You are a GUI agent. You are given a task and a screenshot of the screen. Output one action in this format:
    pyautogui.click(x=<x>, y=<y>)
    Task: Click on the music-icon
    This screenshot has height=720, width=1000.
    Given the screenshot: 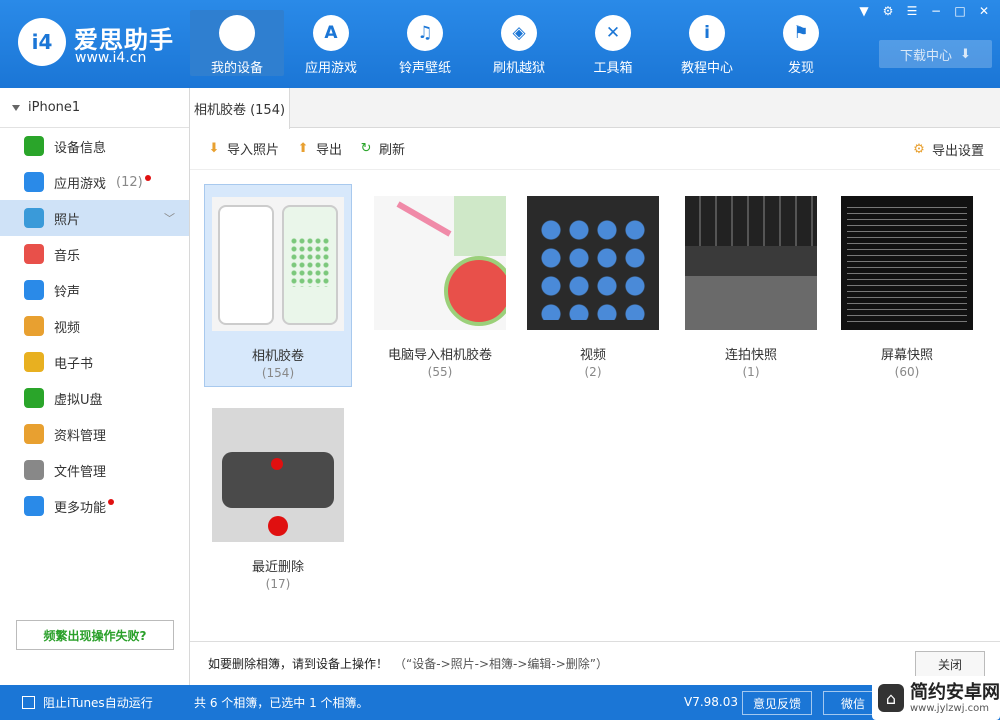 What is the action you would take?
    pyautogui.click(x=34, y=254)
    